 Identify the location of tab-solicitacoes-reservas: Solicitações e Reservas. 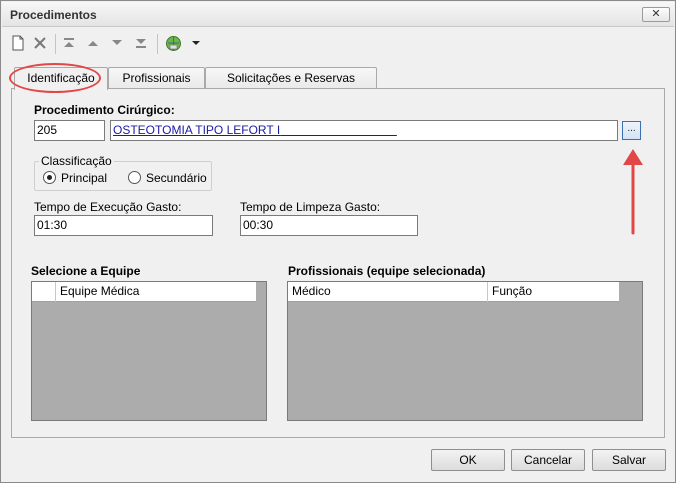
(291, 78).